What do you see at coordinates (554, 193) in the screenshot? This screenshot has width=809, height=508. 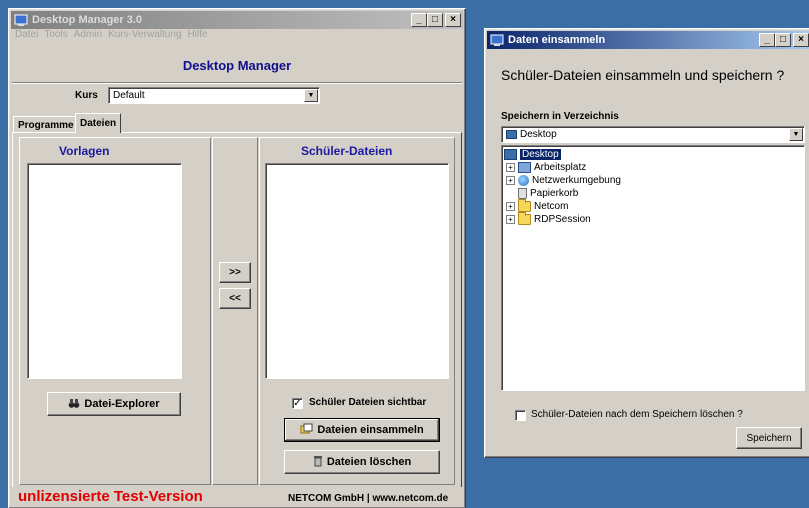 I see `tree-item-label: Papierkorb` at bounding box center [554, 193].